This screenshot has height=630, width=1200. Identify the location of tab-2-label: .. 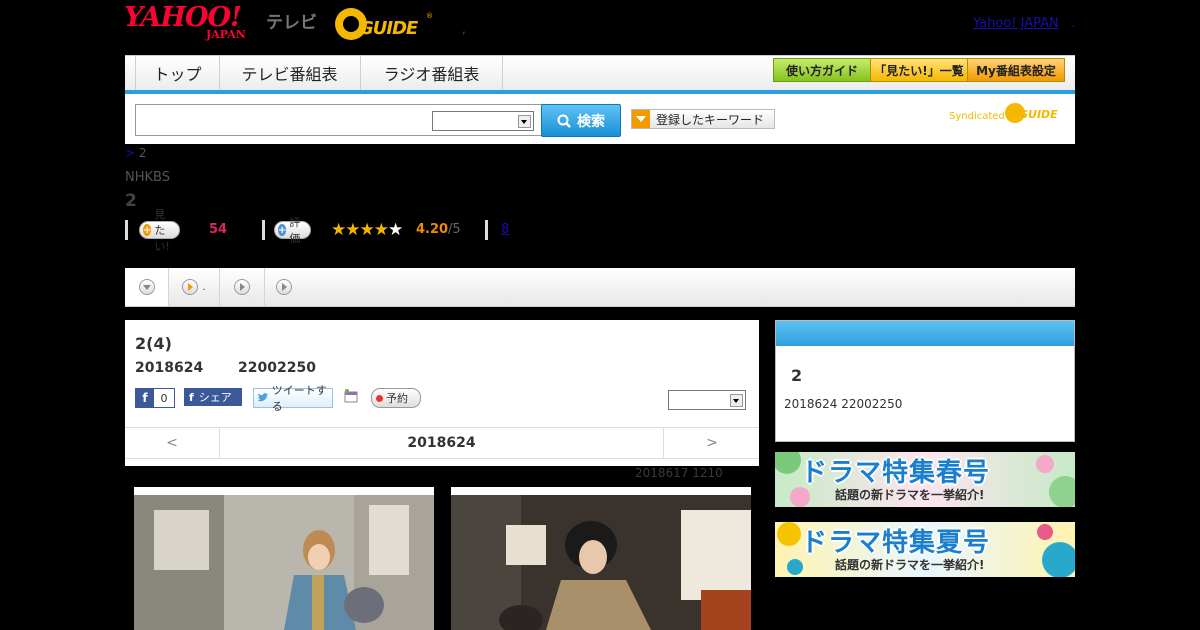
(204, 287).